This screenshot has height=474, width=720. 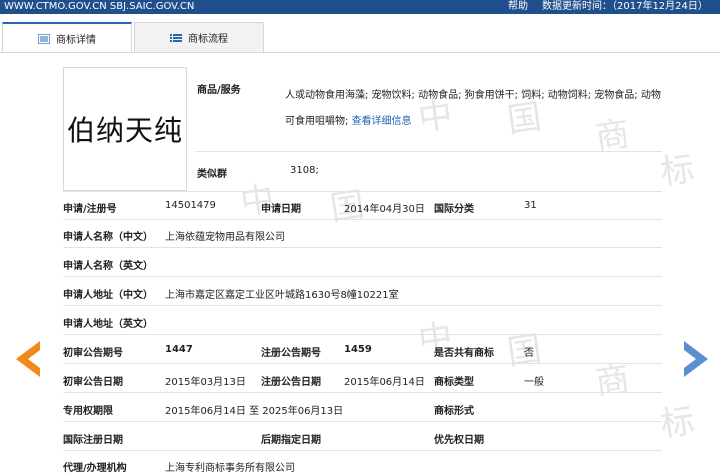 I want to click on address-cn-value: 上海市嘉定区嘉定工业区叶城路1630号8幢10221室, so click(x=282, y=295).